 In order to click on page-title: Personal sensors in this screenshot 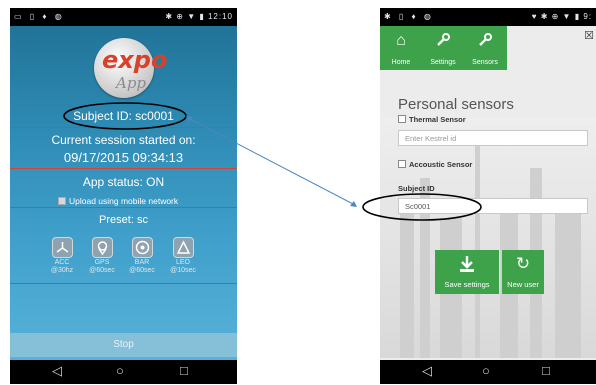, I will do `click(456, 104)`.